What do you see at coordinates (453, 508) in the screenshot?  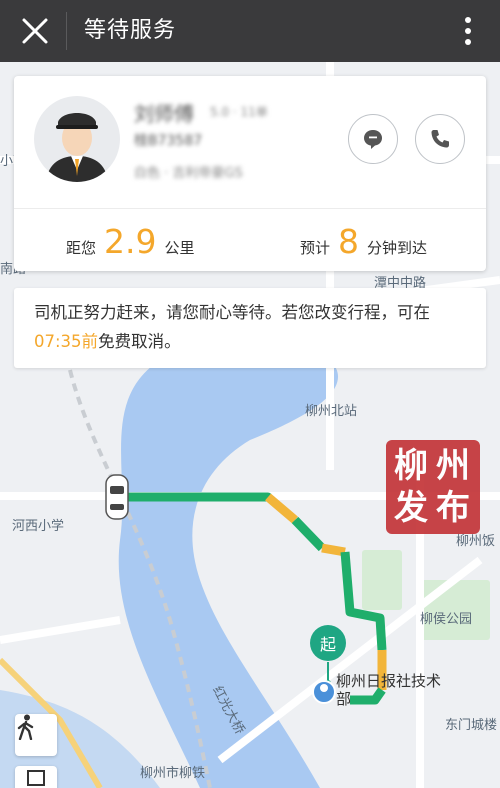 I see `stamp-char-4: 布` at bounding box center [453, 508].